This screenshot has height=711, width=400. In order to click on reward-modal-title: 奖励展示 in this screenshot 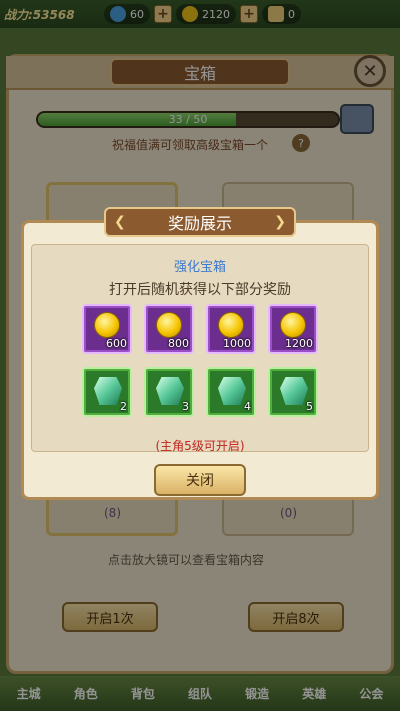, I will do `click(199, 223)`.